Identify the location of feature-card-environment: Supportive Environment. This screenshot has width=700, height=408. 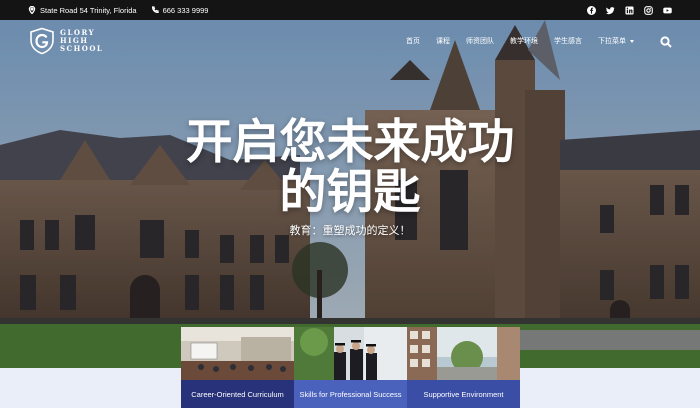
(463, 367).